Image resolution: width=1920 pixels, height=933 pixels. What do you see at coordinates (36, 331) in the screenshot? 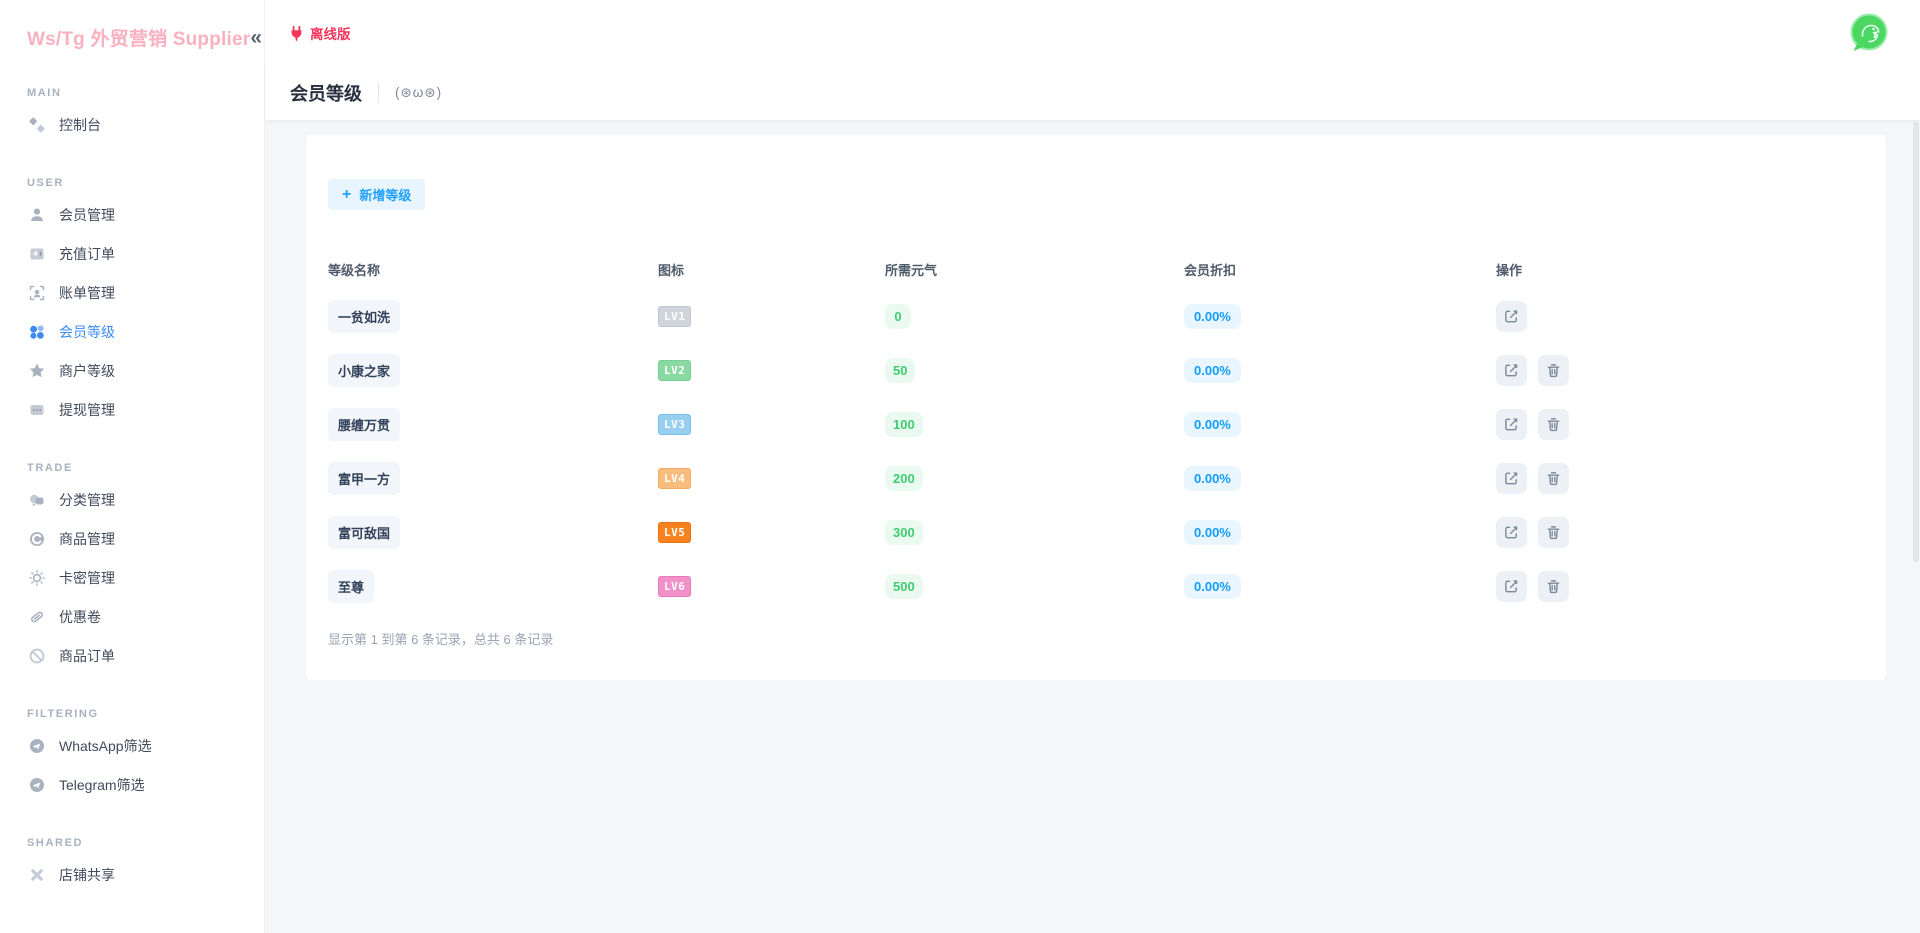
I see `member-level-icon` at bounding box center [36, 331].